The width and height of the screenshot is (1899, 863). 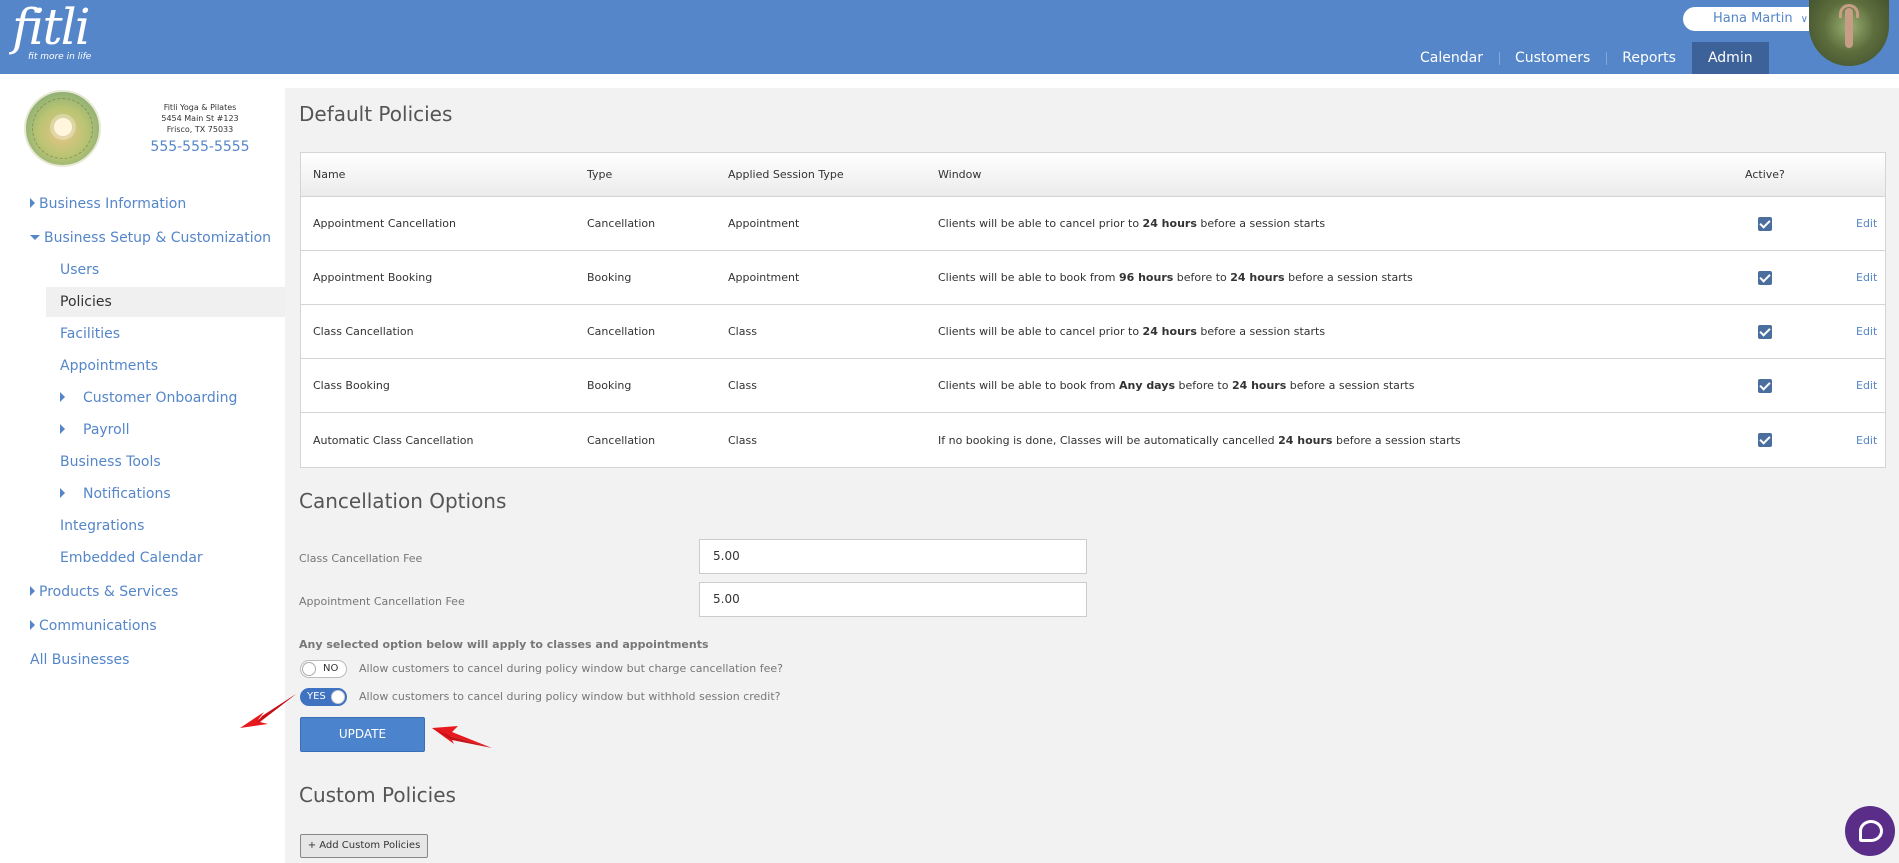 What do you see at coordinates (109, 366) in the screenshot?
I see `sidebar-item-appointments: Appointments` at bounding box center [109, 366].